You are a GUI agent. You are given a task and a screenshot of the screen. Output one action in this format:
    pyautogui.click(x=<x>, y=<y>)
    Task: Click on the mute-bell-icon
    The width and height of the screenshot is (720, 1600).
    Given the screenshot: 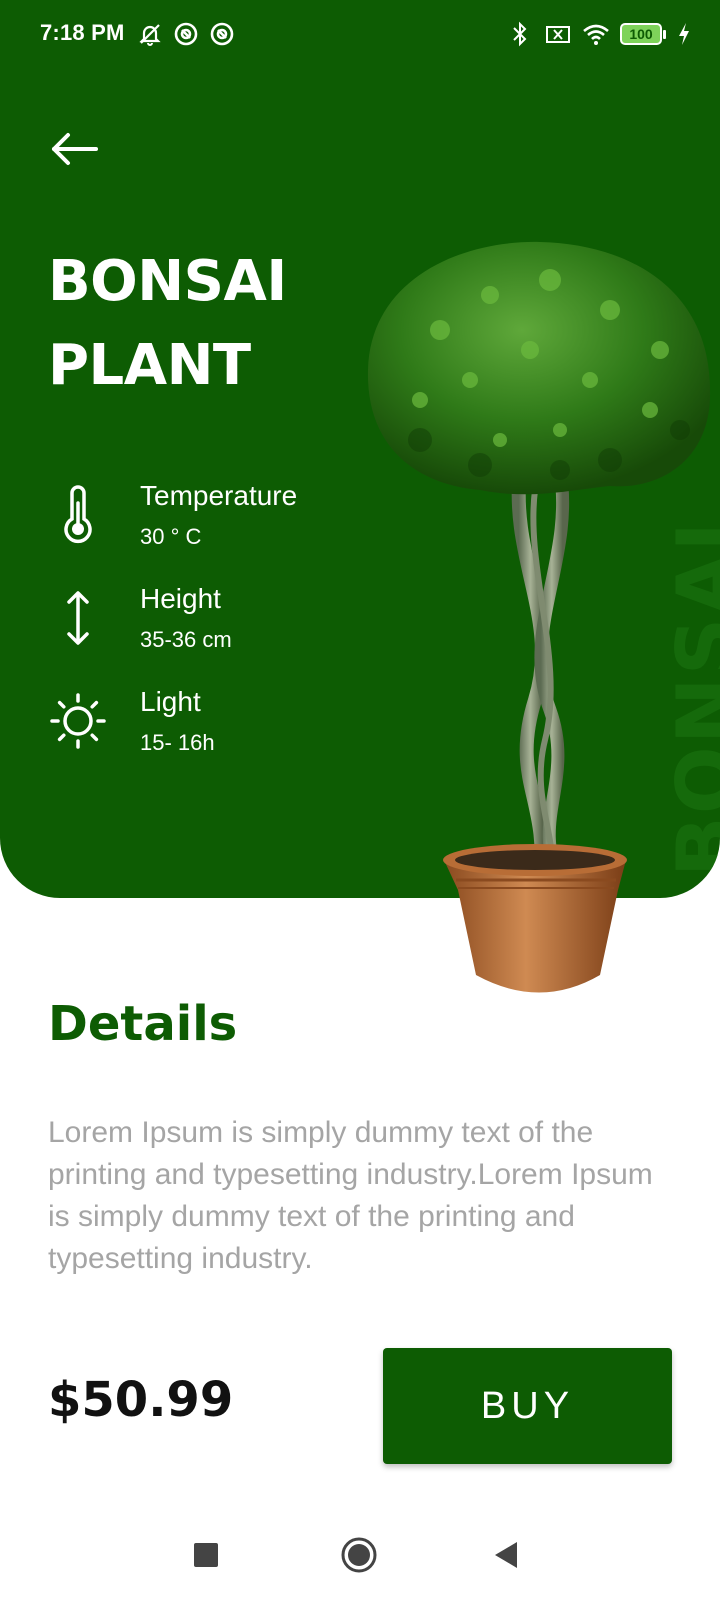 What is the action you would take?
    pyautogui.click(x=150, y=34)
    